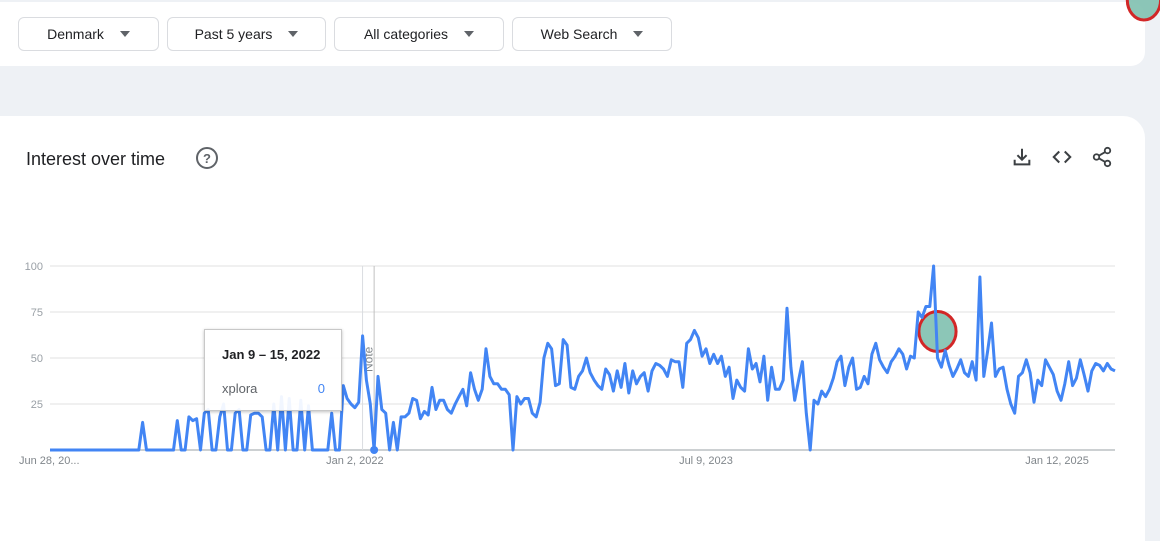 This screenshot has height=541, width=1160. What do you see at coordinates (37, 405) in the screenshot?
I see `y-tick-label: 25` at bounding box center [37, 405].